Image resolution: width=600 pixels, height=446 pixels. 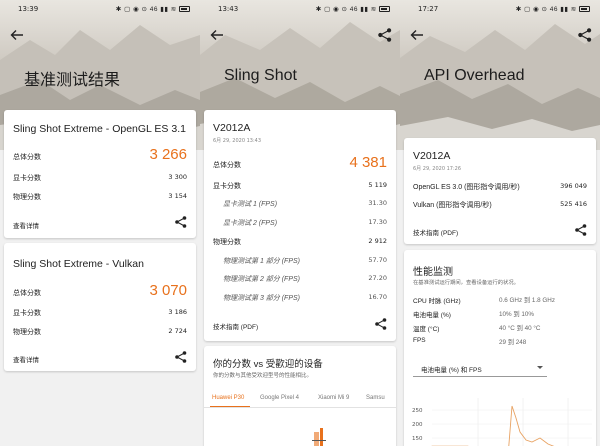 What do you see at coordinates (452, 205) in the screenshot?
I see `row-label: Vulkan (图形指令调用/秒)` at bounding box center [452, 205].